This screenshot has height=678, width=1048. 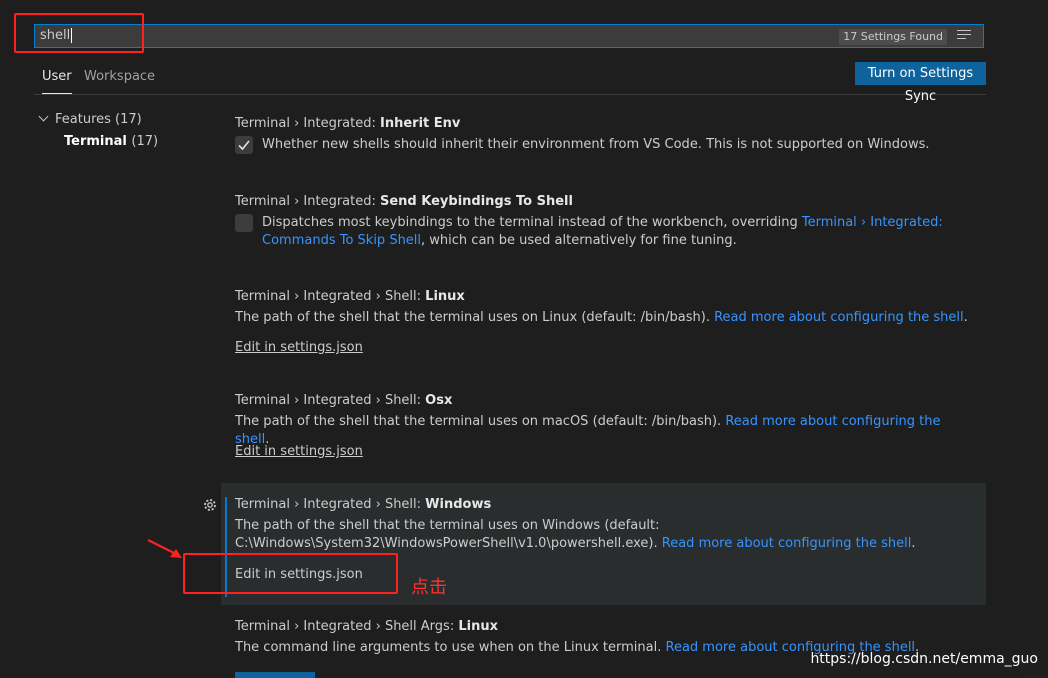 What do you see at coordinates (510, 77) in the screenshot?
I see `scope-tabs: User Workspace` at bounding box center [510, 77].